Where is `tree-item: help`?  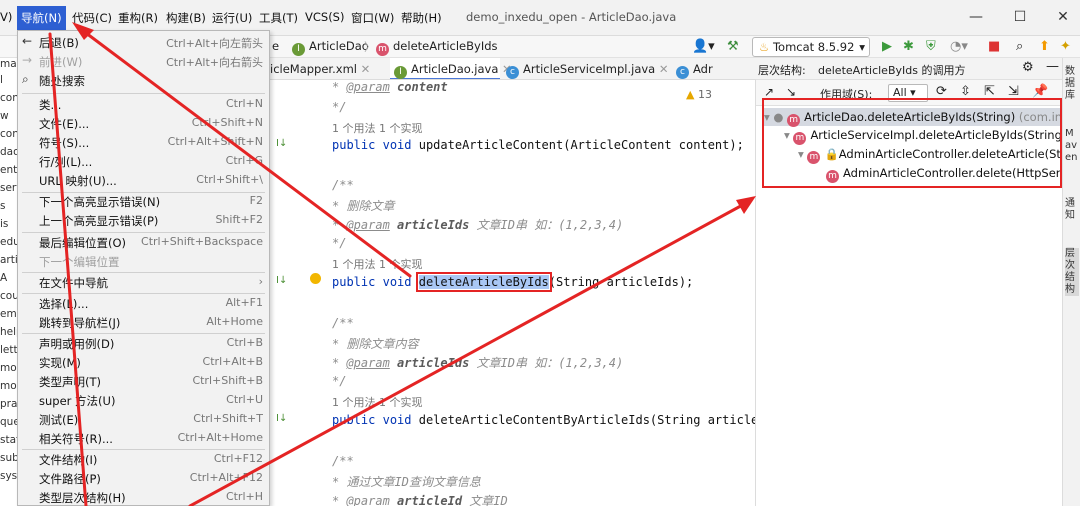
tree-item: help is located at coordinates (8, 332).